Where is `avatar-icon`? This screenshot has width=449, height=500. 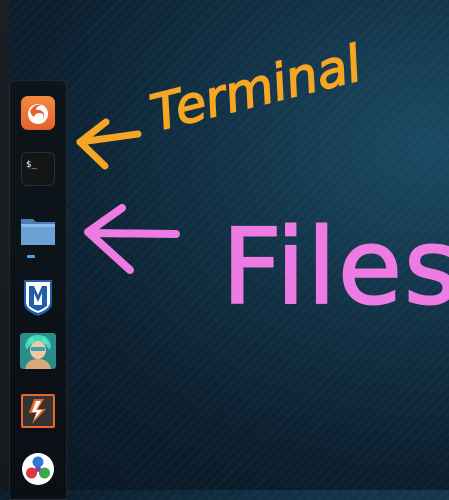
avatar-icon is located at coordinates (38, 351).